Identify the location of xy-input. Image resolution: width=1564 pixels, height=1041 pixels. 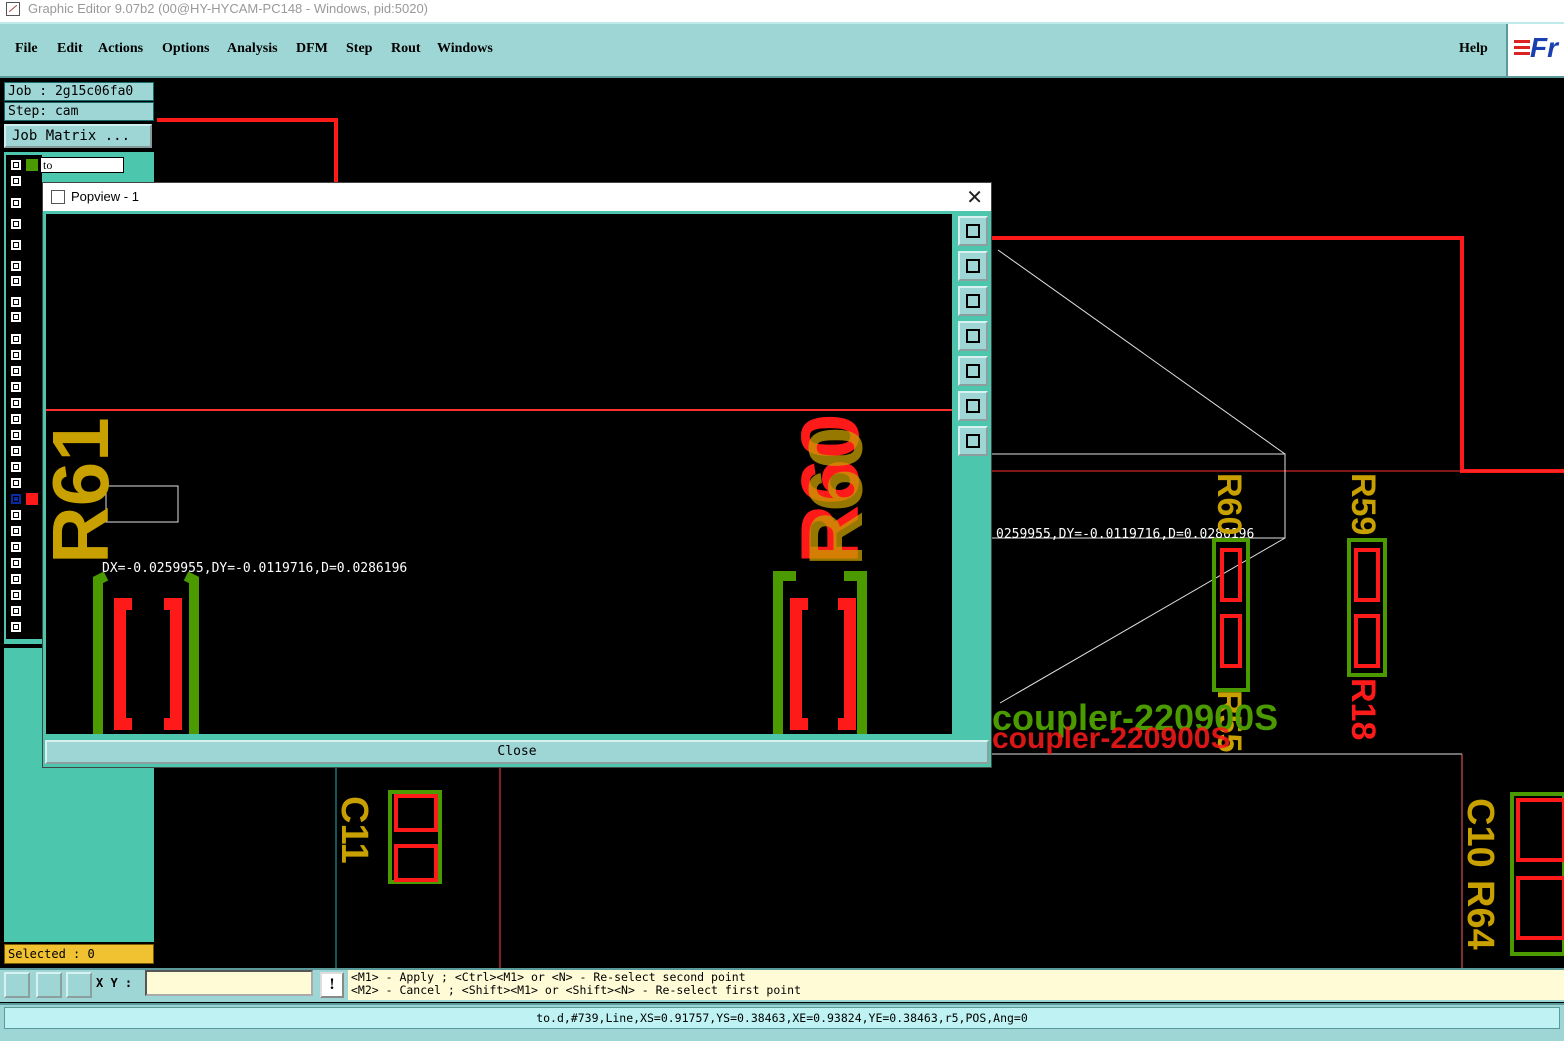
(229, 983).